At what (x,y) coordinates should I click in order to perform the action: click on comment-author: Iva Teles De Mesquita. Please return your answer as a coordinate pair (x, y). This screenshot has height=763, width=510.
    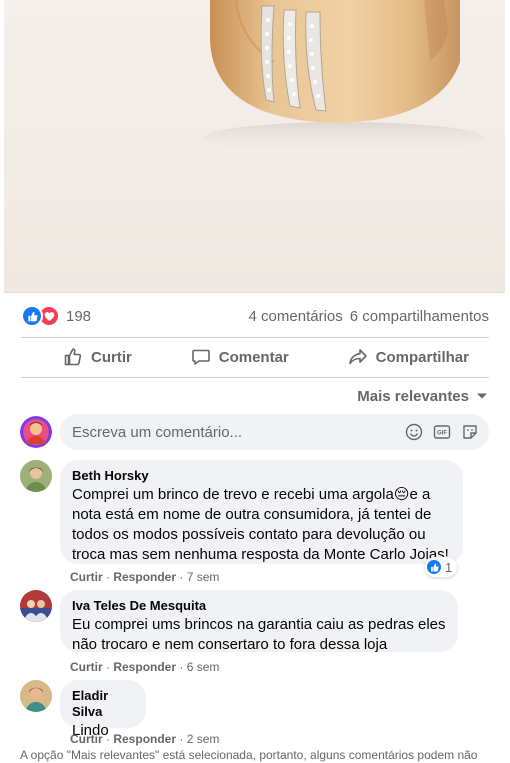
    Looking at the image, I should click on (259, 606).